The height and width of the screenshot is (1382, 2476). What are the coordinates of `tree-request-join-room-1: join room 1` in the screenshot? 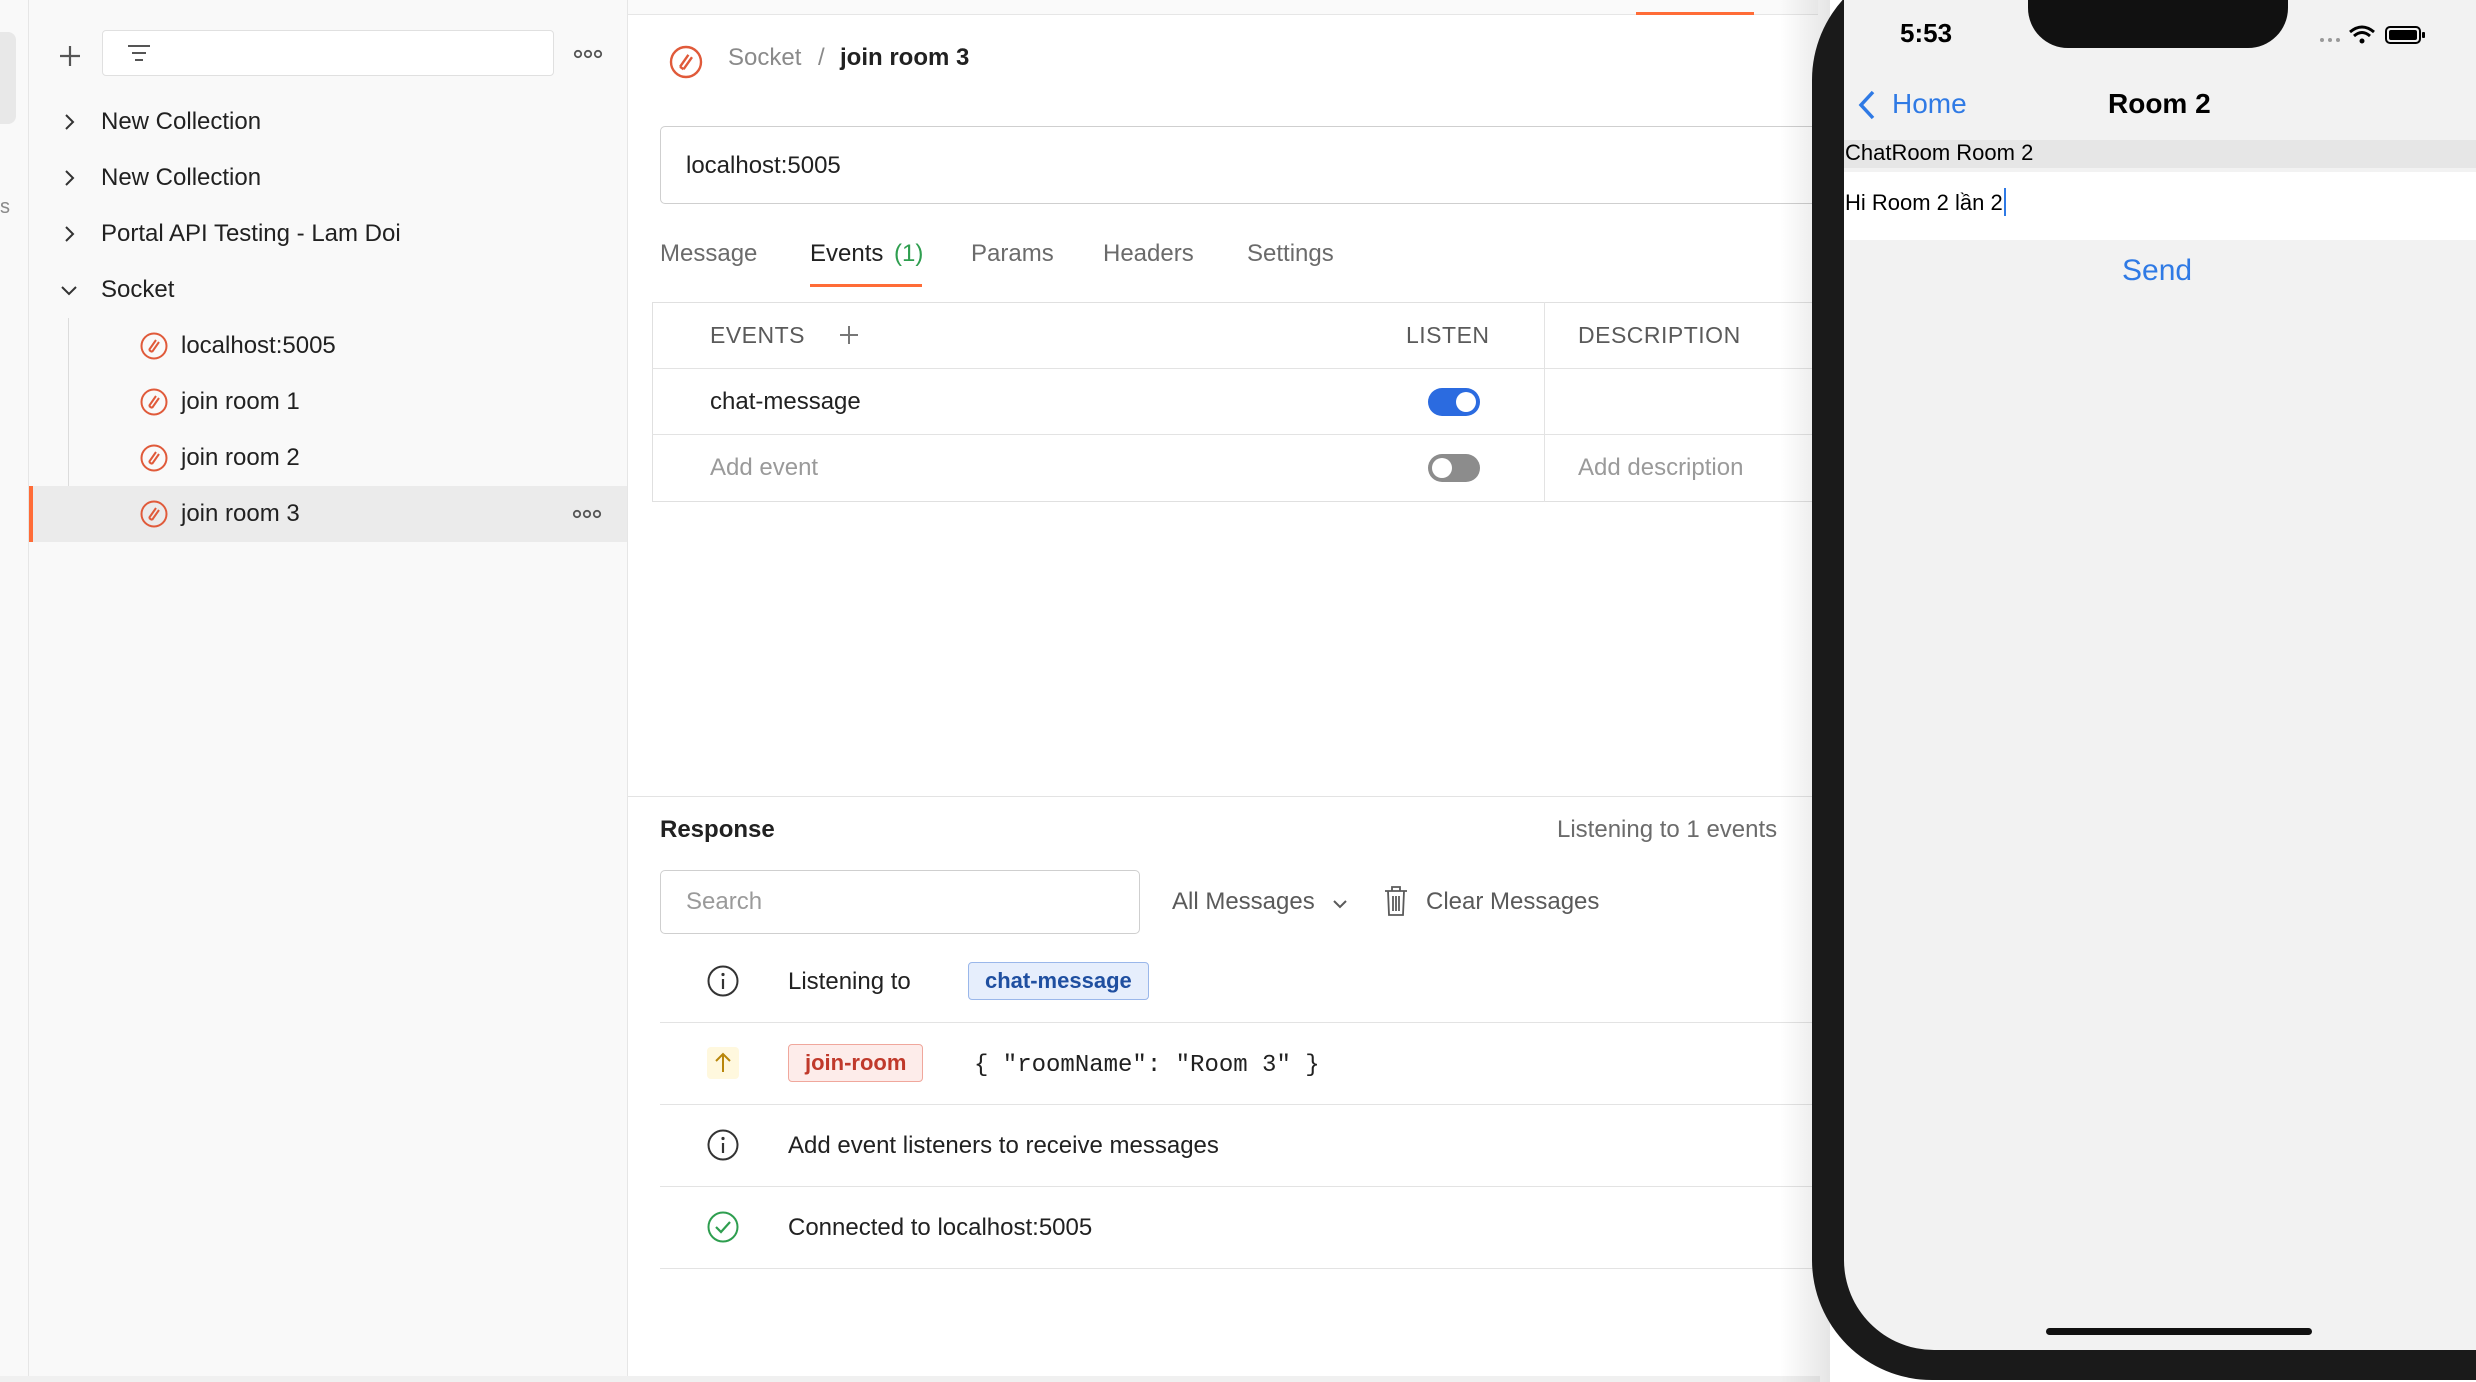 It's located at (328, 402).